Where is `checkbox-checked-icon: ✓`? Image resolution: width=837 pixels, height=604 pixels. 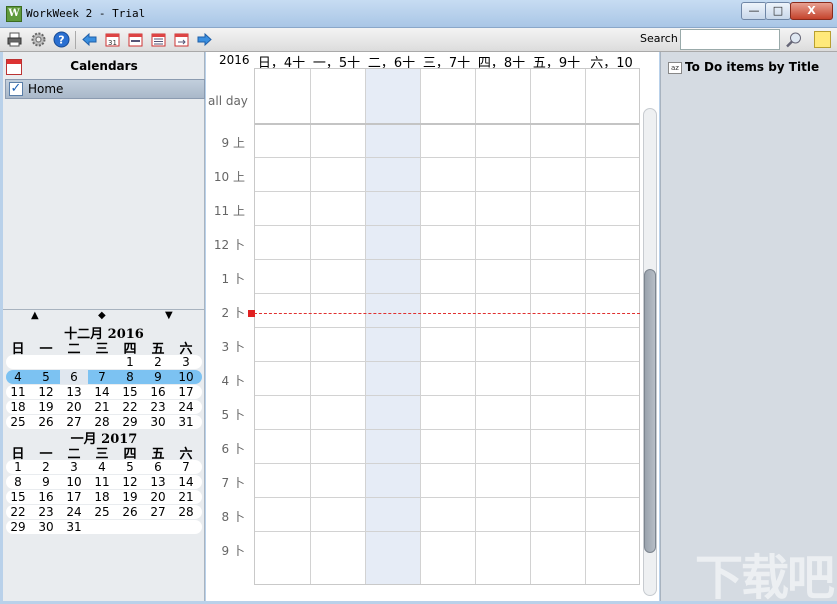 checkbox-checked-icon: ✓ is located at coordinates (16, 89).